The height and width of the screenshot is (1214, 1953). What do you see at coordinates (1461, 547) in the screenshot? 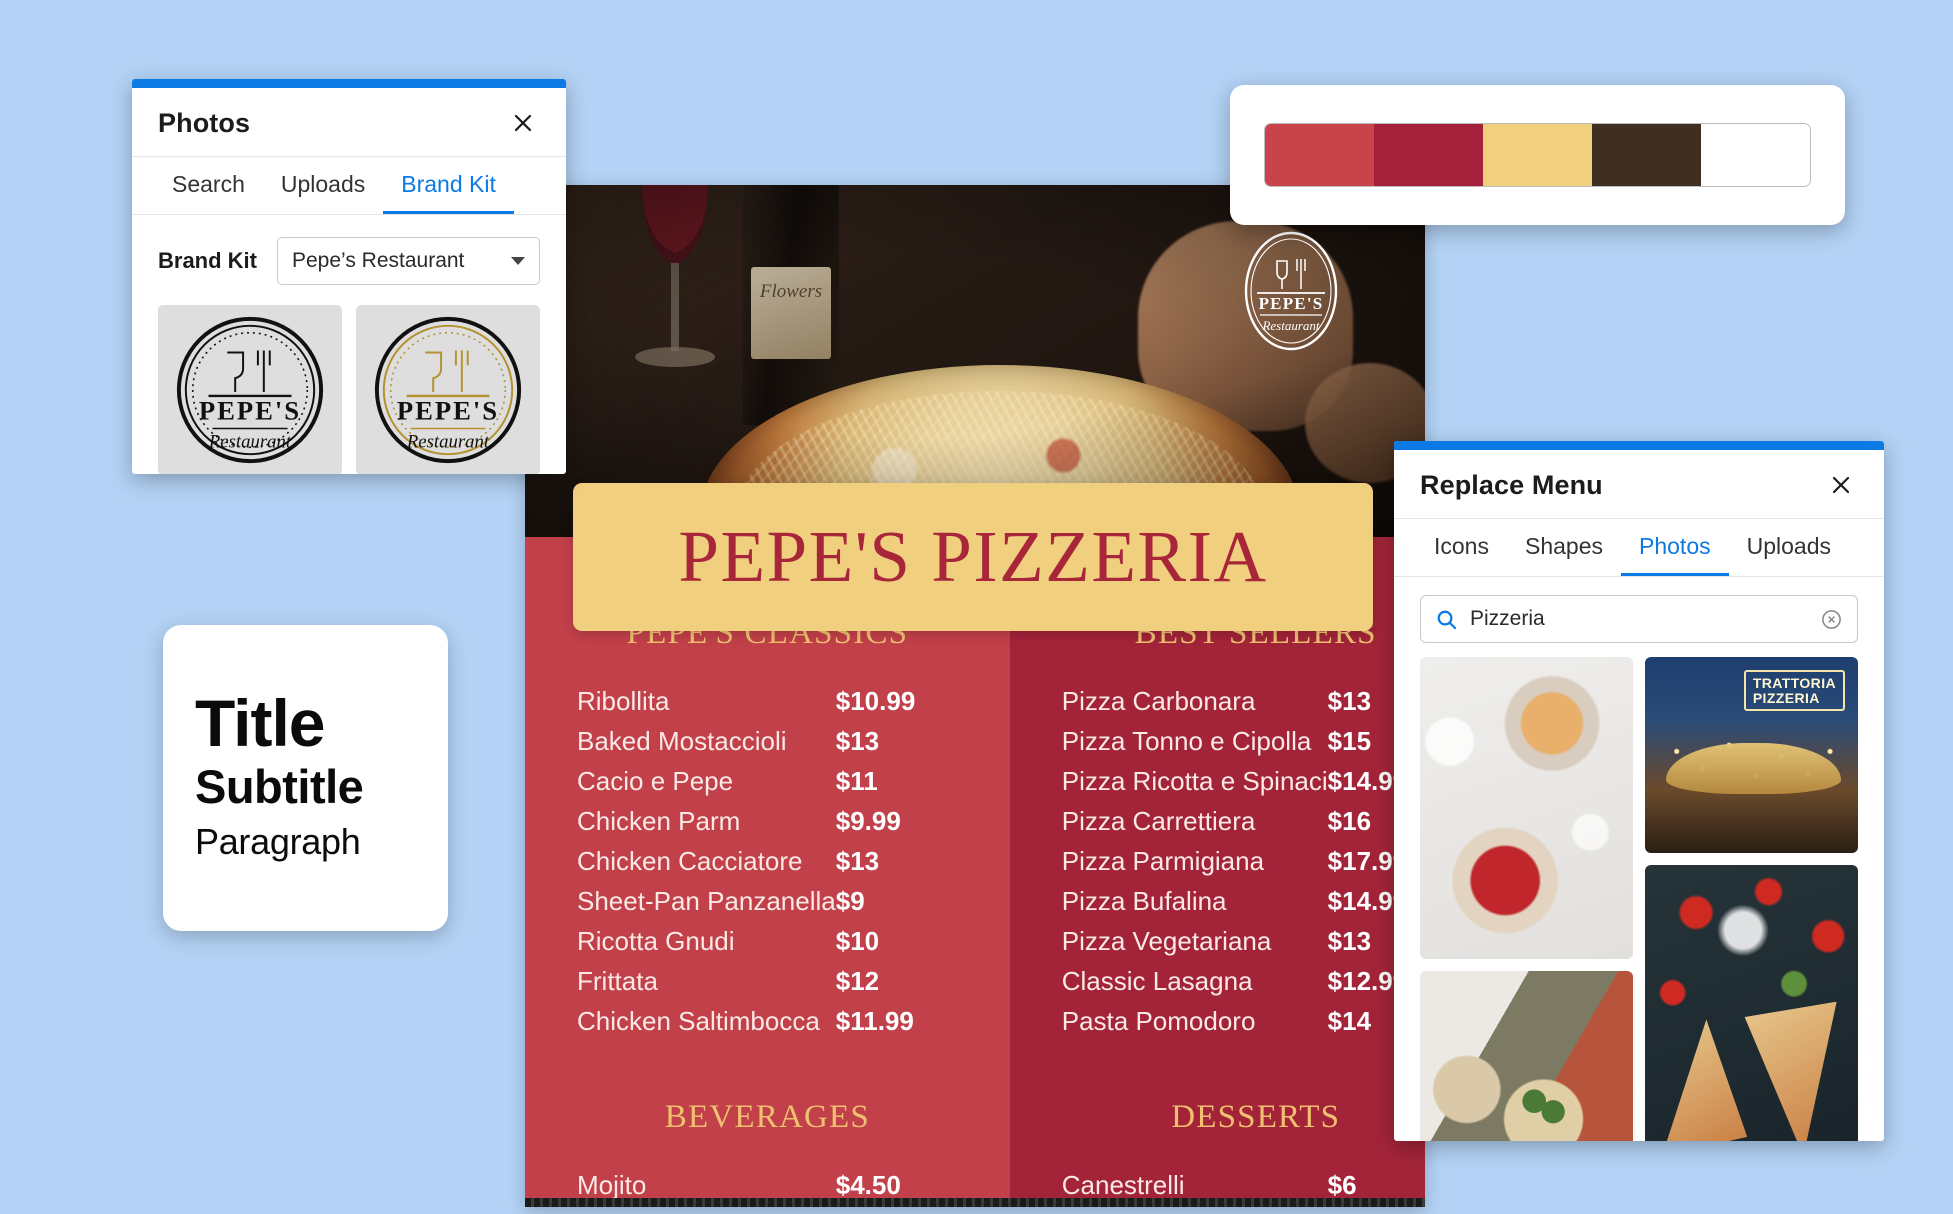
I see `tab-icons: Icons` at bounding box center [1461, 547].